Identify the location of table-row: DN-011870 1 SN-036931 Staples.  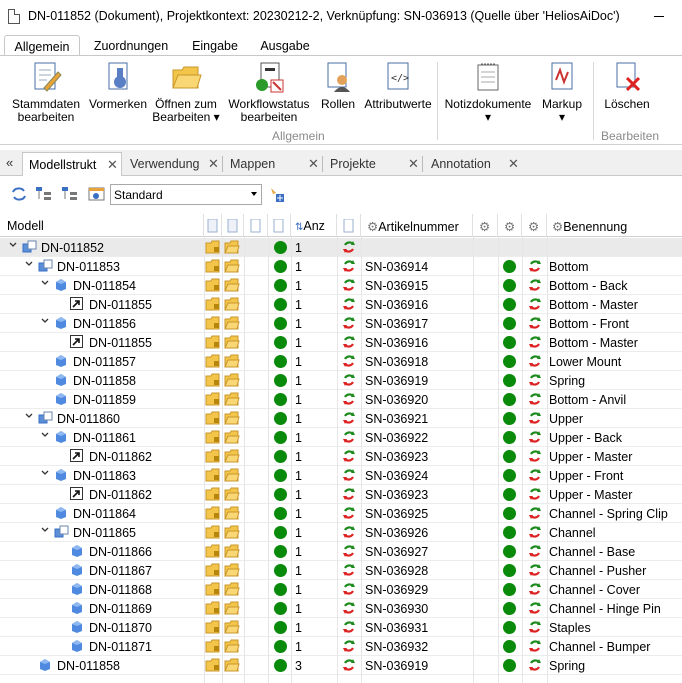
(341, 627).